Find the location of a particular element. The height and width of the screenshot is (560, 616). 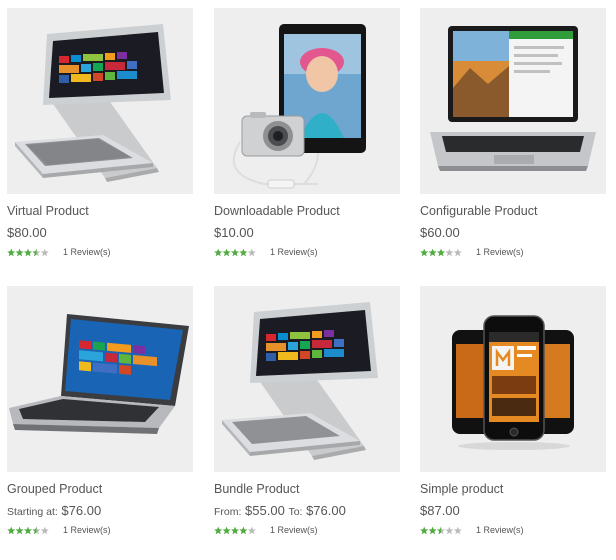

product-card: Configurable Product $60.00 1 Review(s) is located at coordinates (513, 132).